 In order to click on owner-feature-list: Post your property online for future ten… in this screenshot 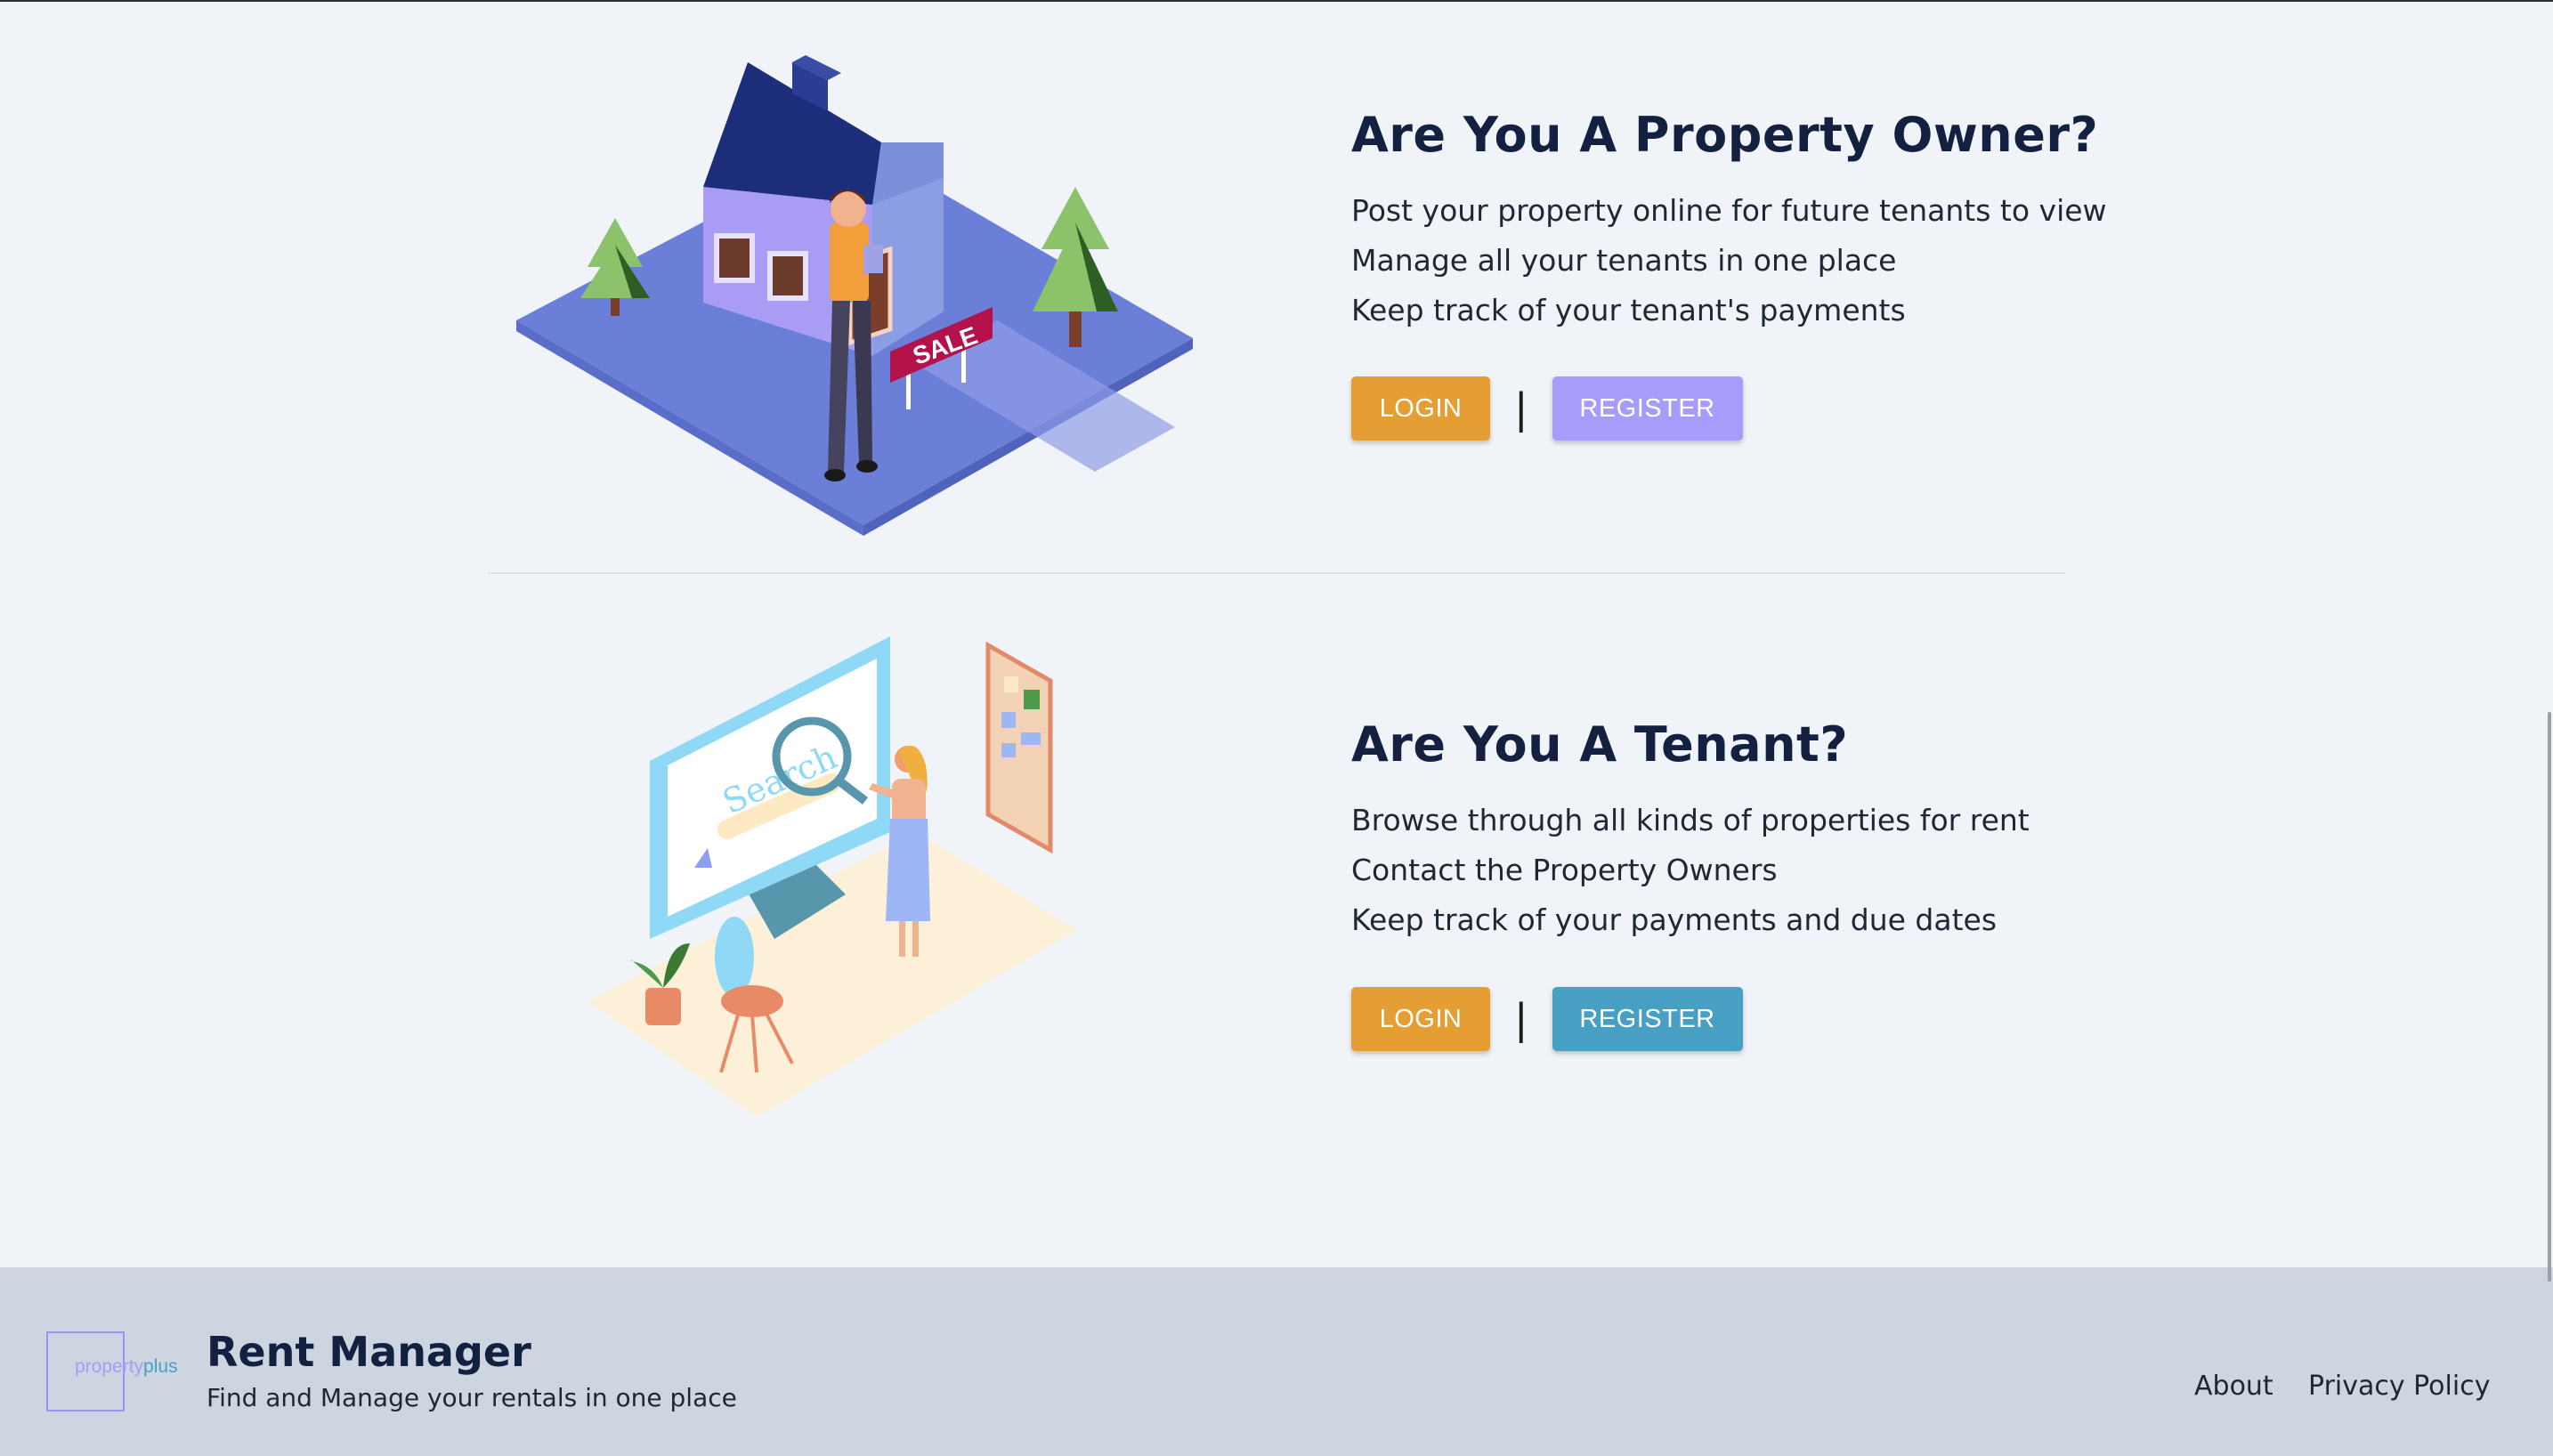, I will do `click(1751, 261)`.